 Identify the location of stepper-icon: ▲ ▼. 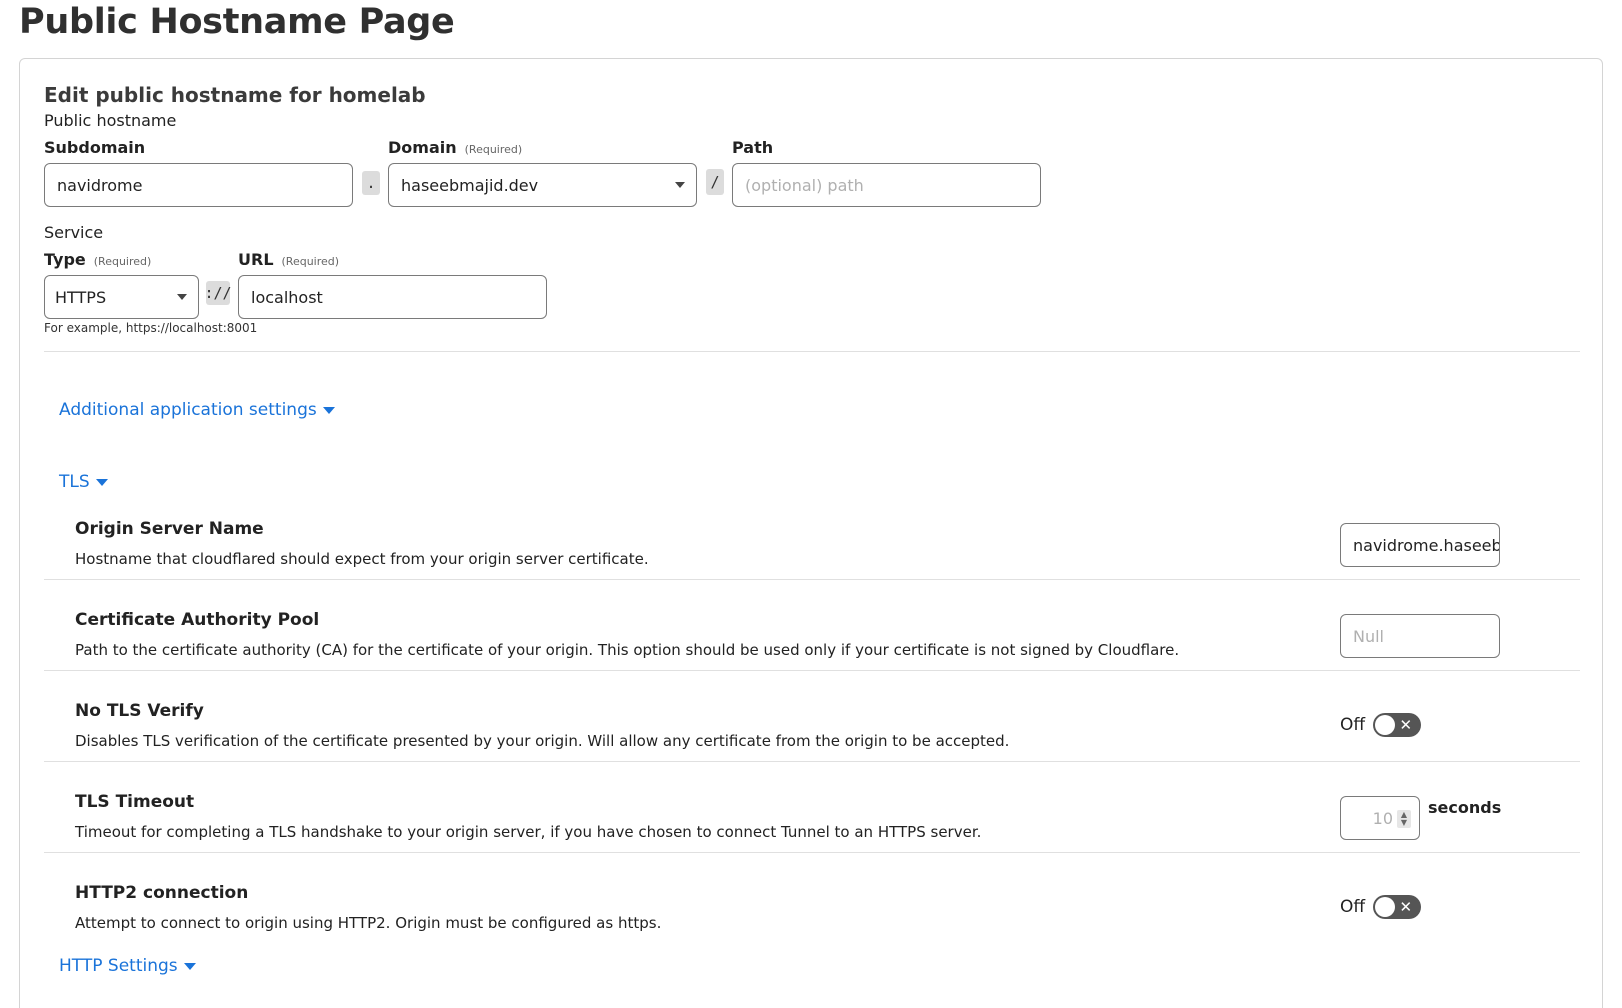
(1404, 819).